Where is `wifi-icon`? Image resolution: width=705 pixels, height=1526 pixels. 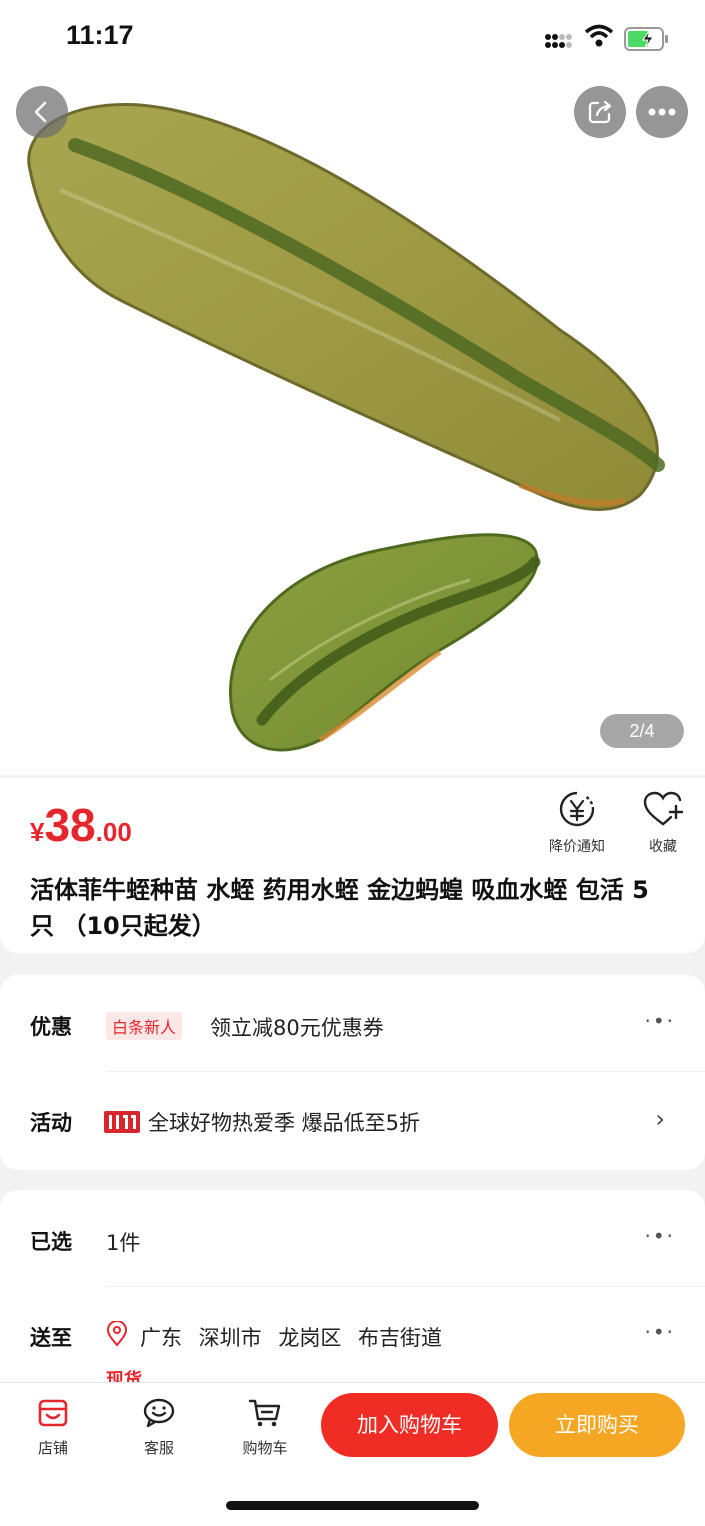 wifi-icon is located at coordinates (599, 35).